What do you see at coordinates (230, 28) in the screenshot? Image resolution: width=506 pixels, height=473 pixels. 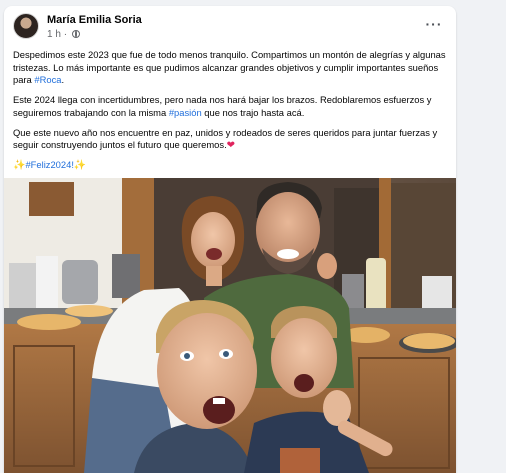 I see `post-header: María Emilia Soria 1 h · ···` at bounding box center [230, 28].